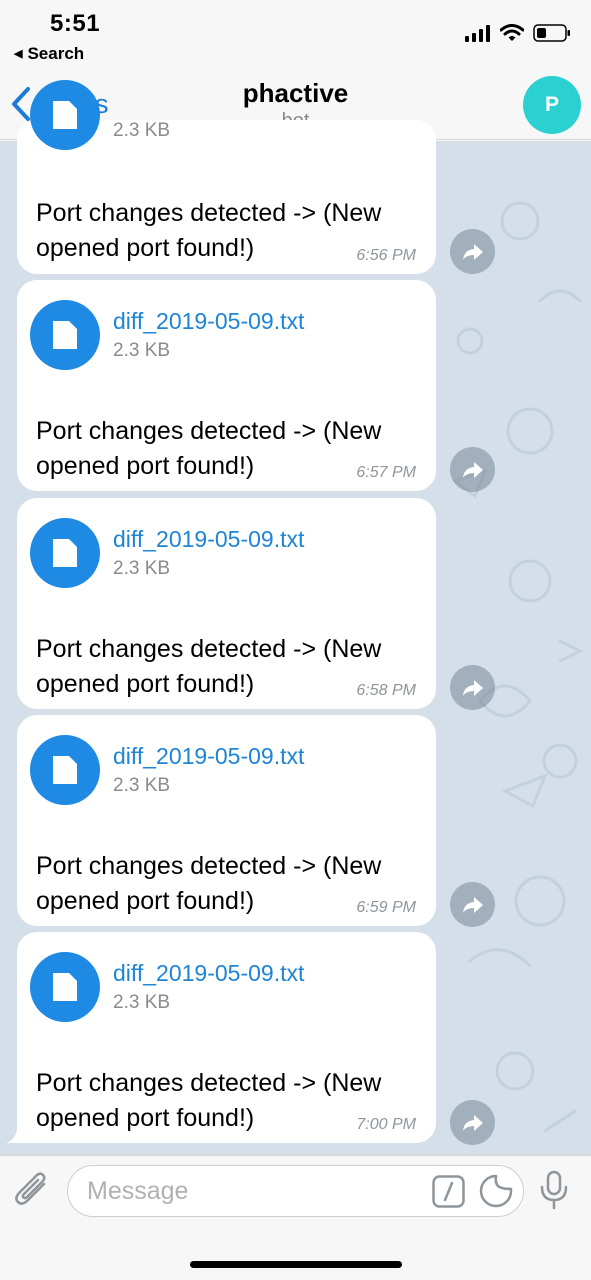  What do you see at coordinates (551, 33) in the screenshot?
I see `battery-icon` at bounding box center [551, 33].